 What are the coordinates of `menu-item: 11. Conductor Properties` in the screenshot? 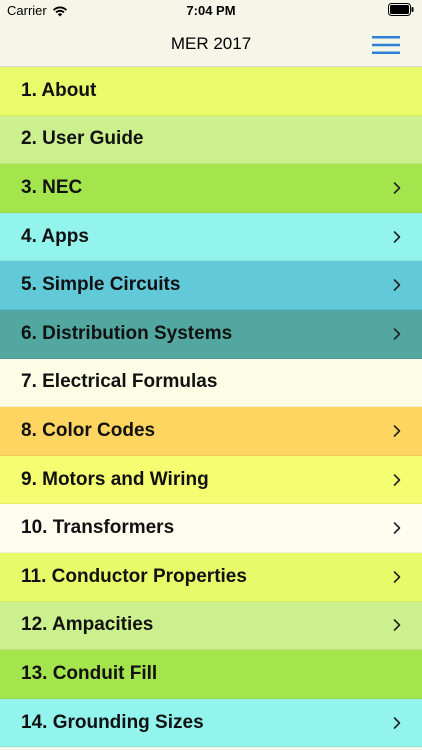 It's located at (211, 577).